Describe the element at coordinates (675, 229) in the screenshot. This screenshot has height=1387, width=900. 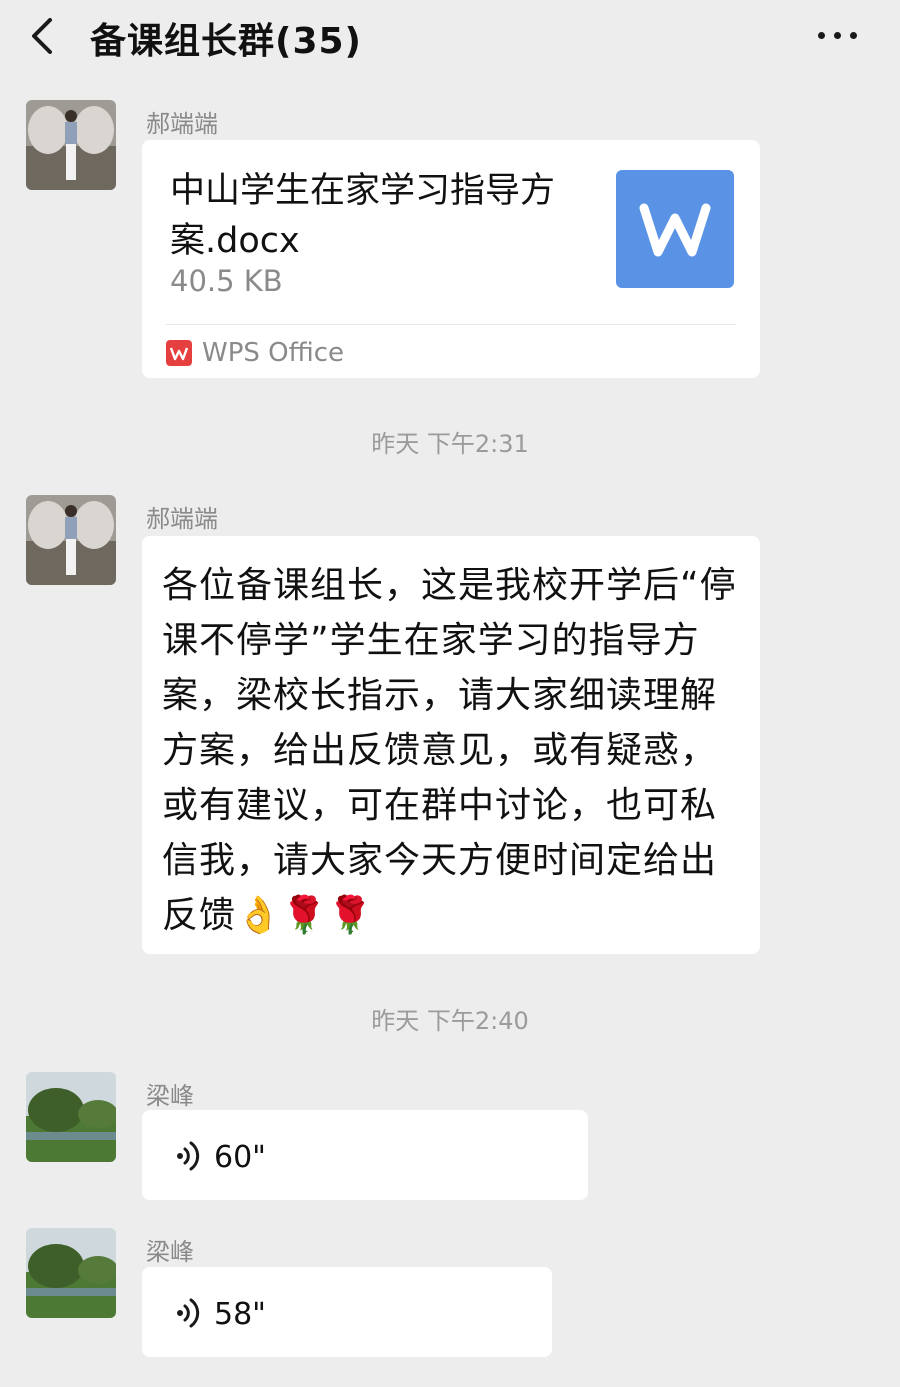
I see `word-document-icon` at that location.